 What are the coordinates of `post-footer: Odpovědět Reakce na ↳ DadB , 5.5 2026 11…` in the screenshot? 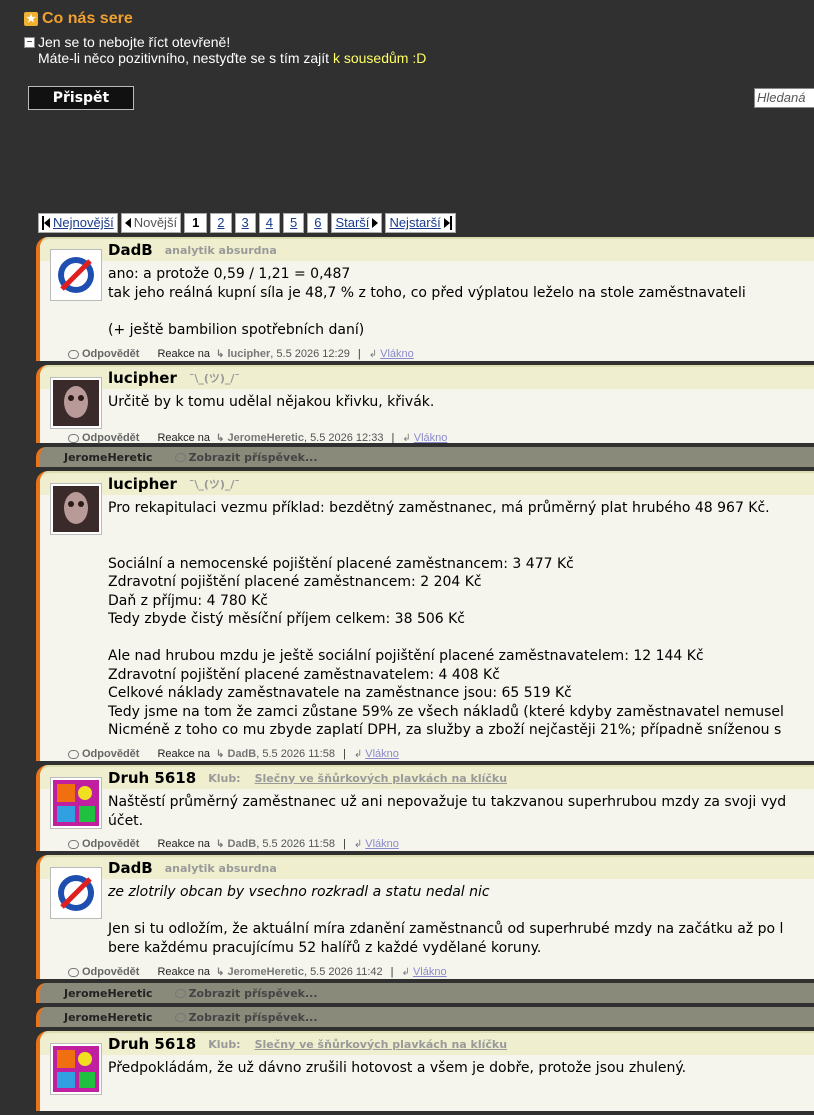 It's located at (427, 754).